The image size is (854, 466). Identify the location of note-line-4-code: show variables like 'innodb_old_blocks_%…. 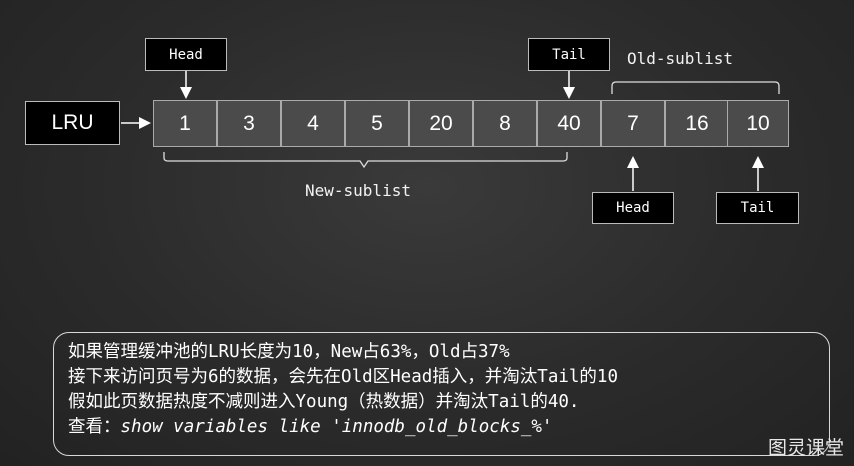
(336, 427).